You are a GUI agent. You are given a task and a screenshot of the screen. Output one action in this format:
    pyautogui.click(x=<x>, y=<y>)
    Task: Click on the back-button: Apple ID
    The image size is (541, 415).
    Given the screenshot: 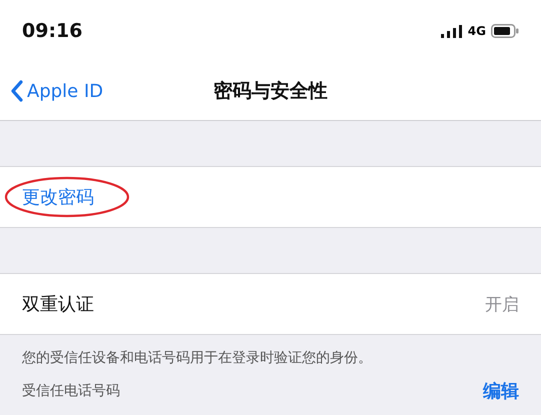 What is the action you would take?
    pyautogui.click(x=52, y=91)
    